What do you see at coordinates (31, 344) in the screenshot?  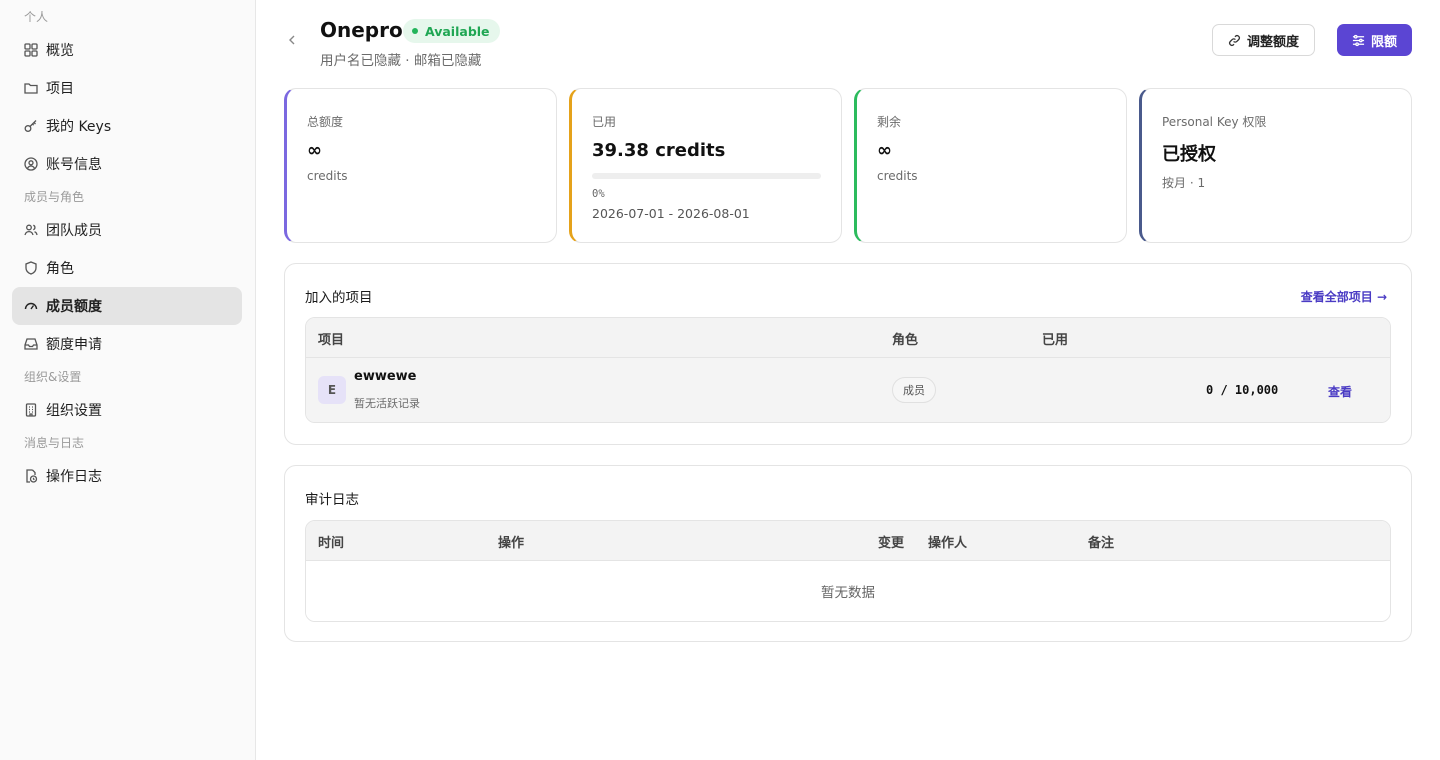 I see `inbox-icon` at bounding box center [31, 344].